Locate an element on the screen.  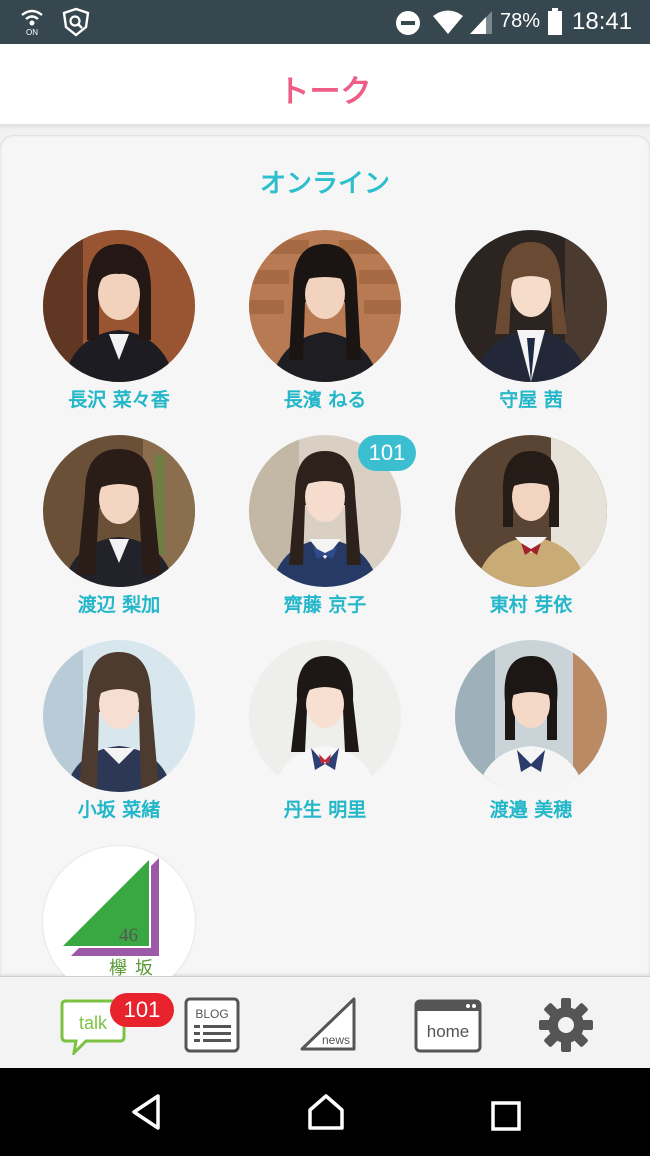
member-item: 長濱 ねる is located at coordinates (324, 325).